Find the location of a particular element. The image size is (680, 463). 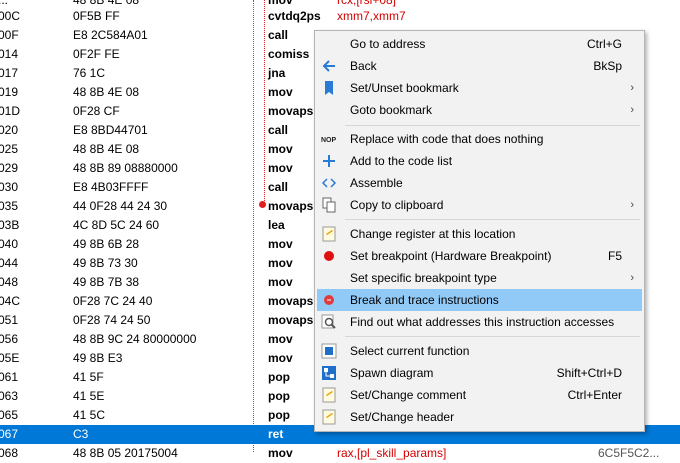

menu-item-label: Replace with code that does nothing is located at coordinates (447, 139).